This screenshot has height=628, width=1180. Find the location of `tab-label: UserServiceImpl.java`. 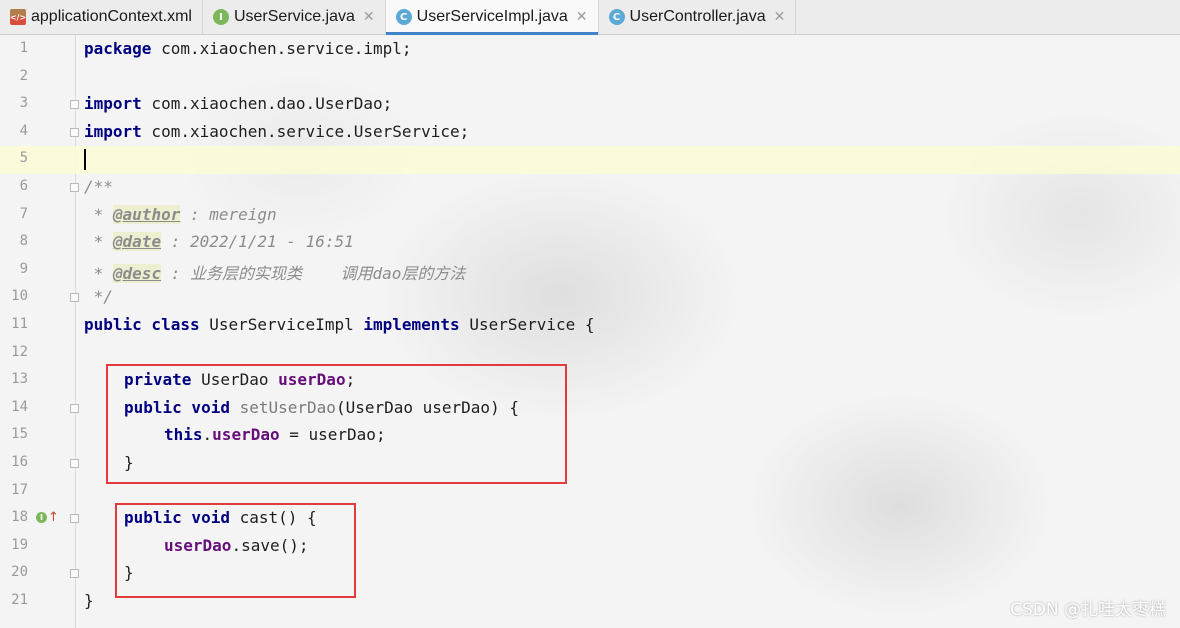

tab-label: UserServiceImpl.java is located at coordinates (492, 16).